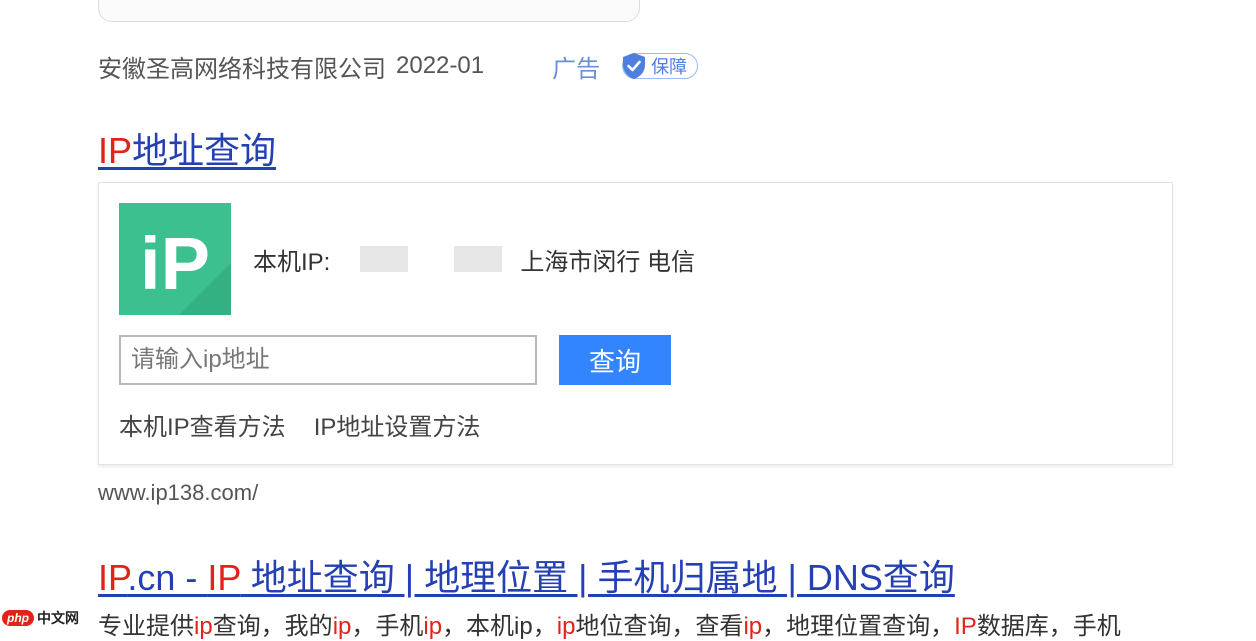 This screenshot has height=641, width=1256. Describe the element at coordinates (369, 11) in the screenshot. I see `search-box-remnant` at that location.